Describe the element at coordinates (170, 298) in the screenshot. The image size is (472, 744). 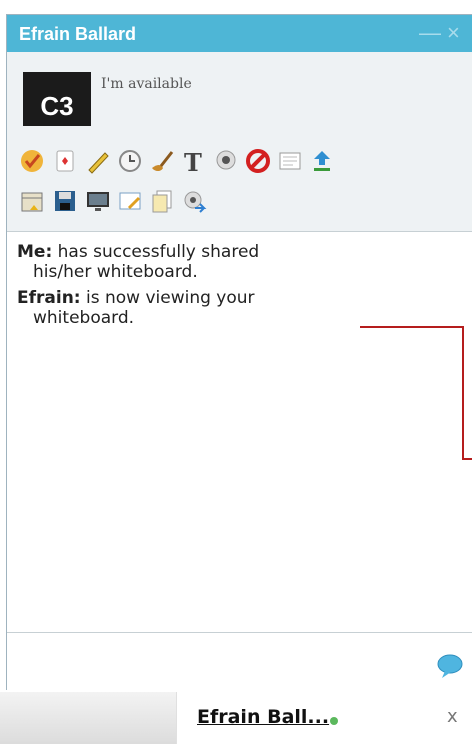
I see `message-text: is now viewing your` at that location.